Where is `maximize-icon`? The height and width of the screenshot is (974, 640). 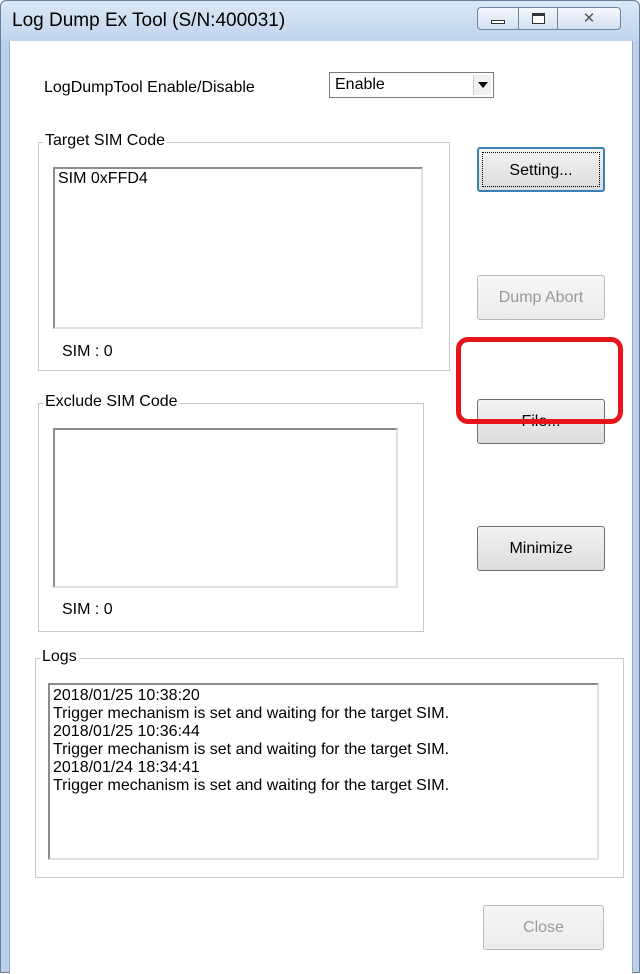 maximize-icon is located at coordinates (538, 18).